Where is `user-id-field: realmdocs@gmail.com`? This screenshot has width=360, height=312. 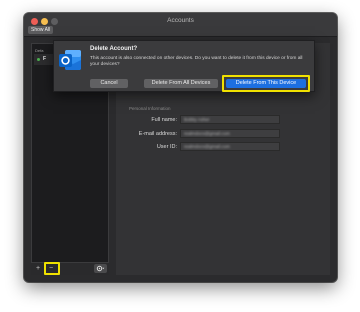 user-id-field: realmdocs@gmail.com is located at coordinates (230, 146).